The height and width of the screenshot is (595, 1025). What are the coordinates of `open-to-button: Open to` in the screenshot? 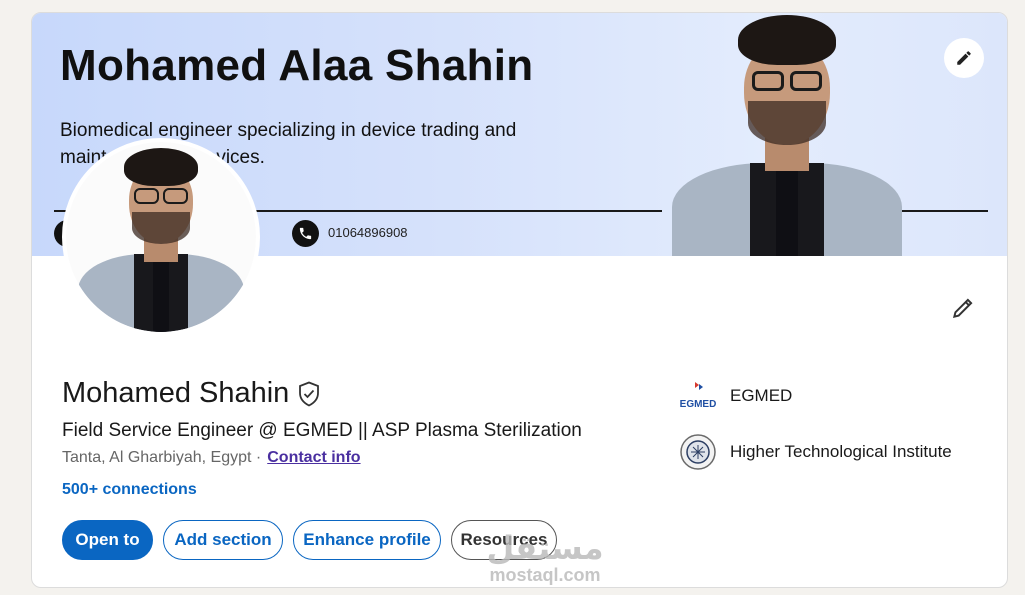 It's located at (107, 540).